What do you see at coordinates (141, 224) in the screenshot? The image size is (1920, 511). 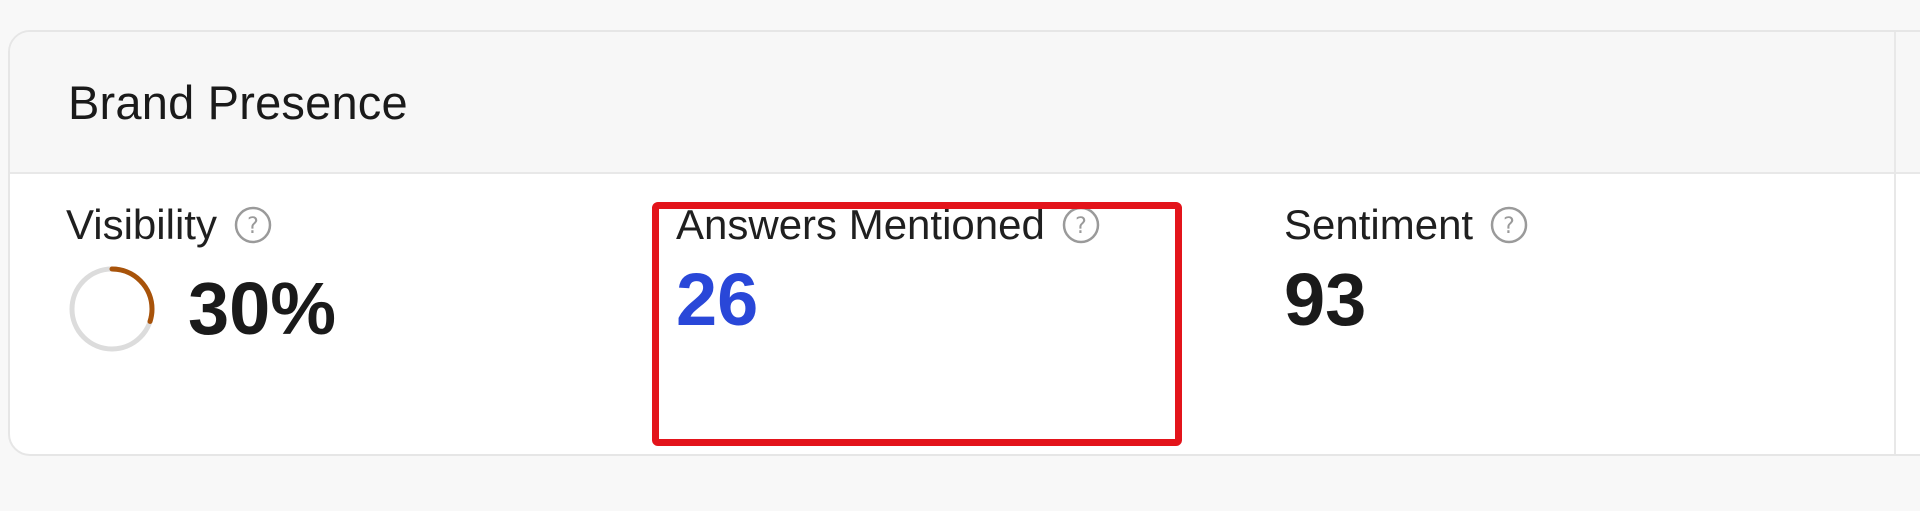 I see `metric-label: Visibility` at bounding box center [141, 224].